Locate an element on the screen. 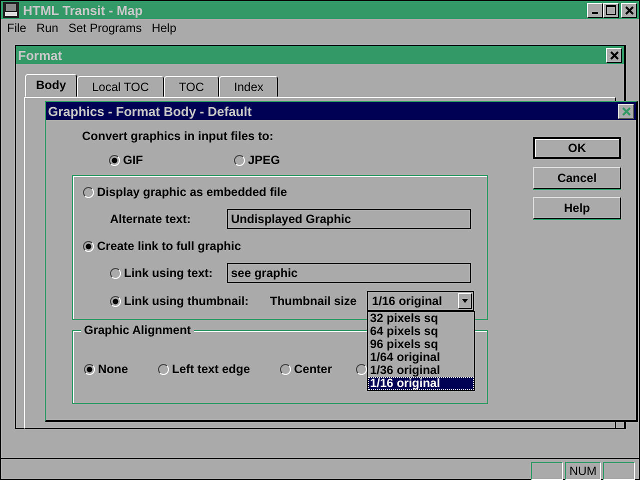  window-title: HTML Transit - Map is located at coordinates (83, 10).